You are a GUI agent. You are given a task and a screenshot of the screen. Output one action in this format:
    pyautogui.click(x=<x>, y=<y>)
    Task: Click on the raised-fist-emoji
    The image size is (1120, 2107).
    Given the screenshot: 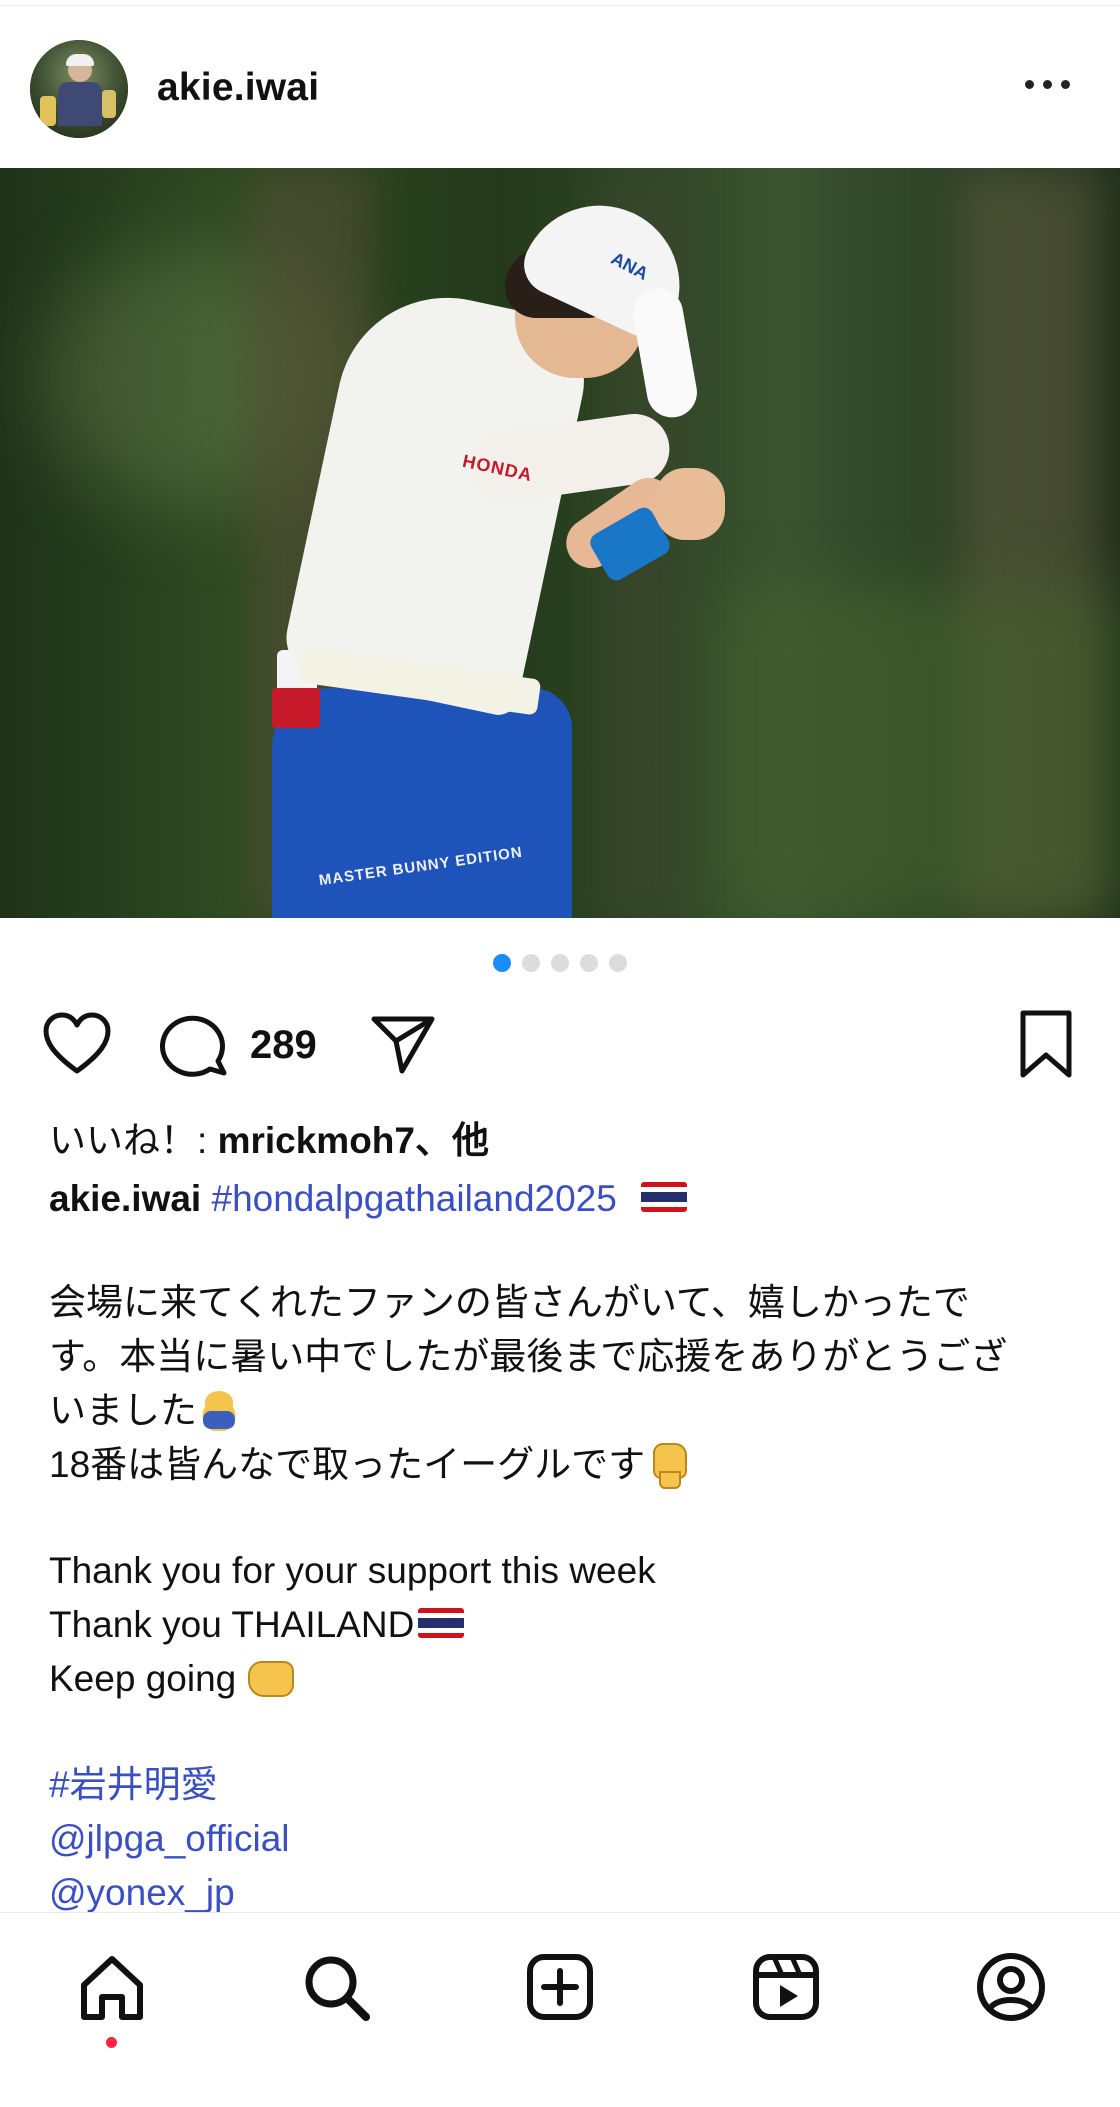 What is the action you would take?
    pyautogui.click(x=667, y=1464)
    